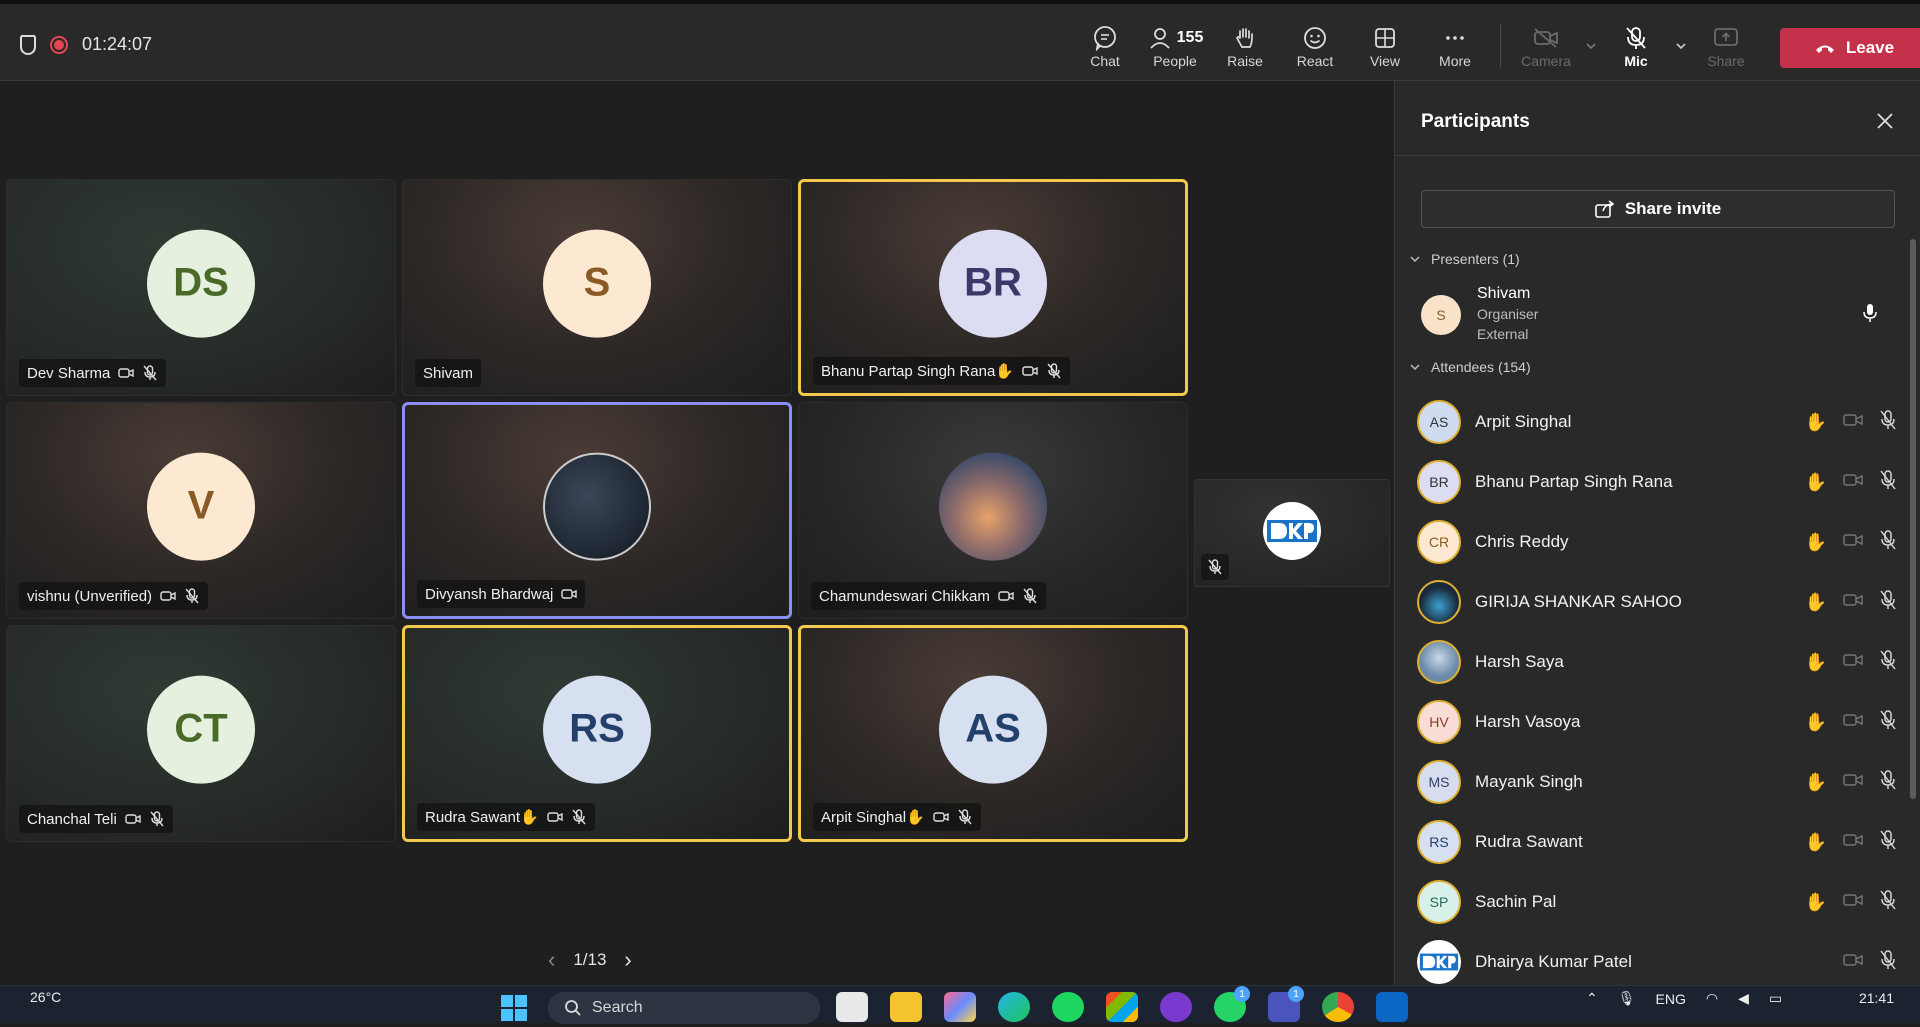 This screenshot has width=1920, height=1027. What do you see at coordinates (1315, 46) in the screenshot?
I see `react-button: React` at bounding box center [1315, 46].